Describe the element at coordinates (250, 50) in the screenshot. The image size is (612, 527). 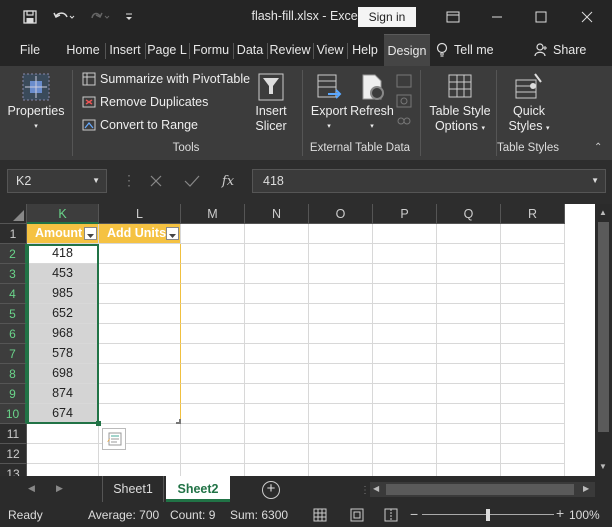
I see `tab-data: Data` at that location.